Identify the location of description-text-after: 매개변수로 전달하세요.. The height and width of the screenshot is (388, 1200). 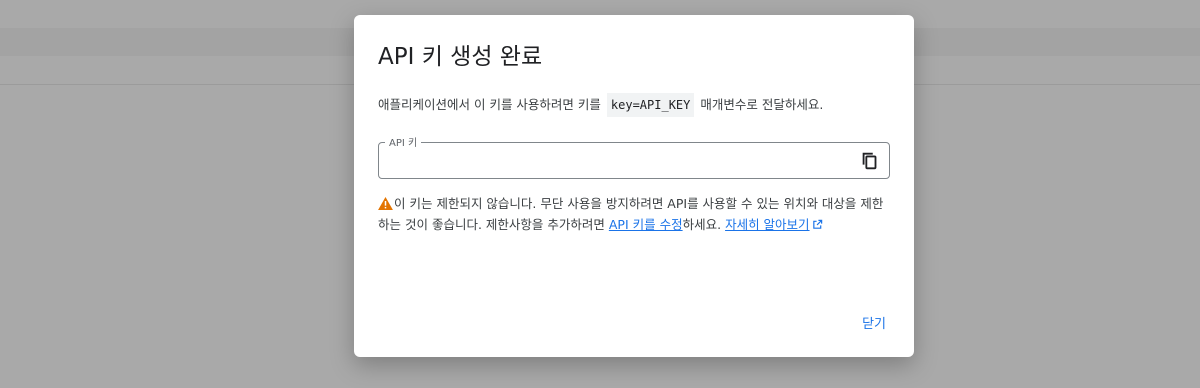
(762, 104).